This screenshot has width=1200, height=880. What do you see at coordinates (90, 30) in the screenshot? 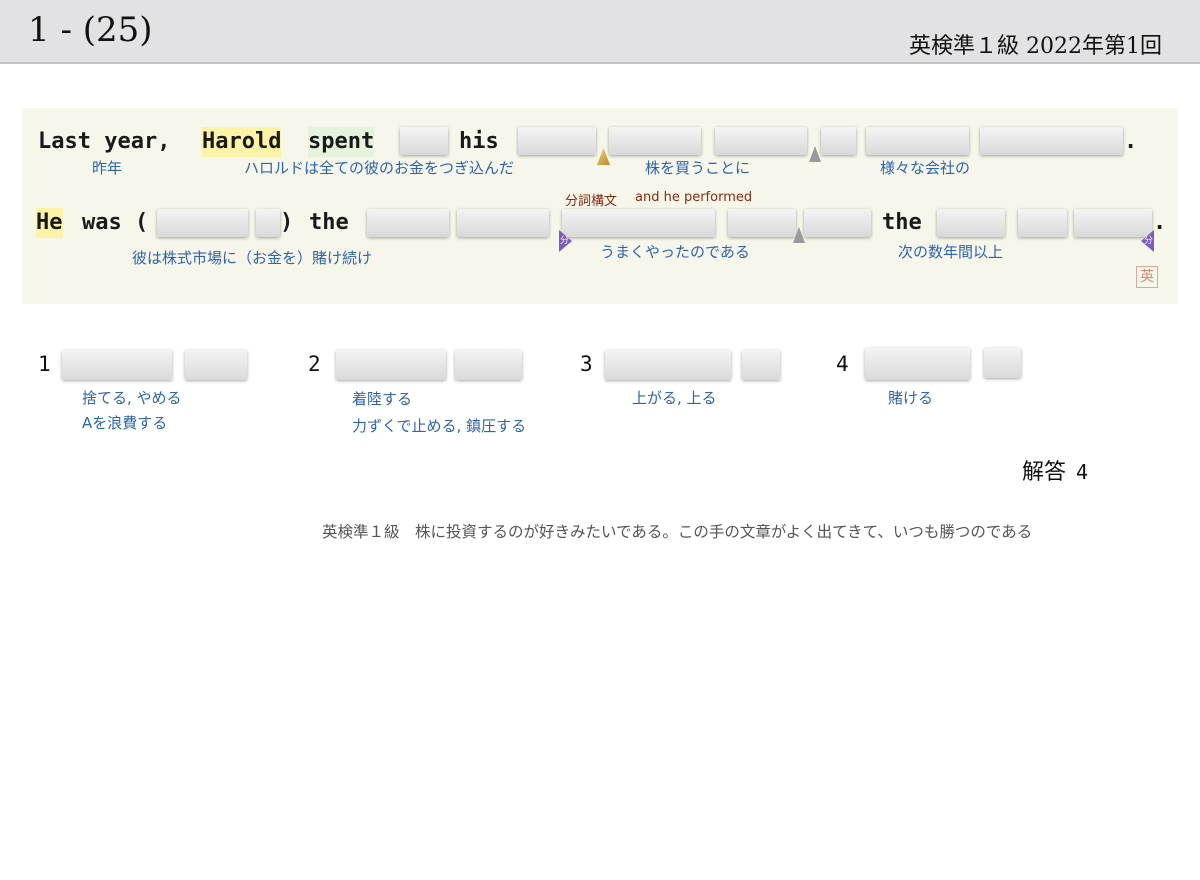
I see `question-number: 1 - (25)` at bounding box center [90, 30].